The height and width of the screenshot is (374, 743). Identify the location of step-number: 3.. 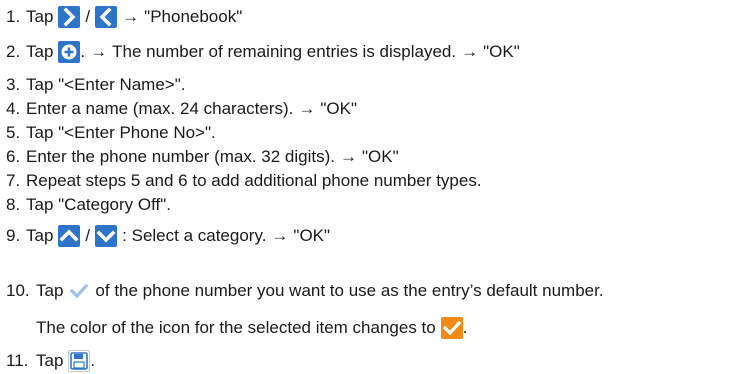
(13, 84).